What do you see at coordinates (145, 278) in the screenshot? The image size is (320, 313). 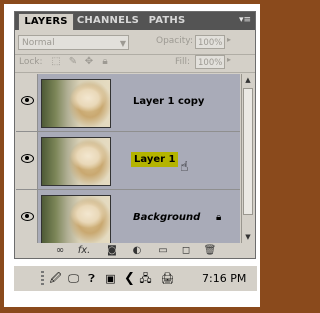 I see `network-icon: 🖧` at bounding box center [145, 278].